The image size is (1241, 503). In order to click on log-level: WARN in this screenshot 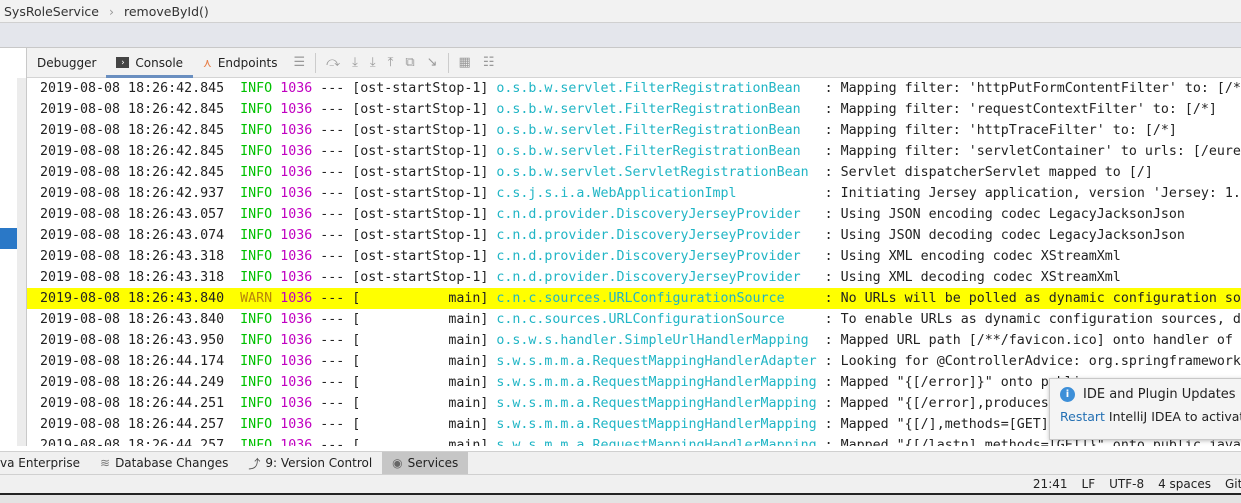, I will do `click(256, 298)`.